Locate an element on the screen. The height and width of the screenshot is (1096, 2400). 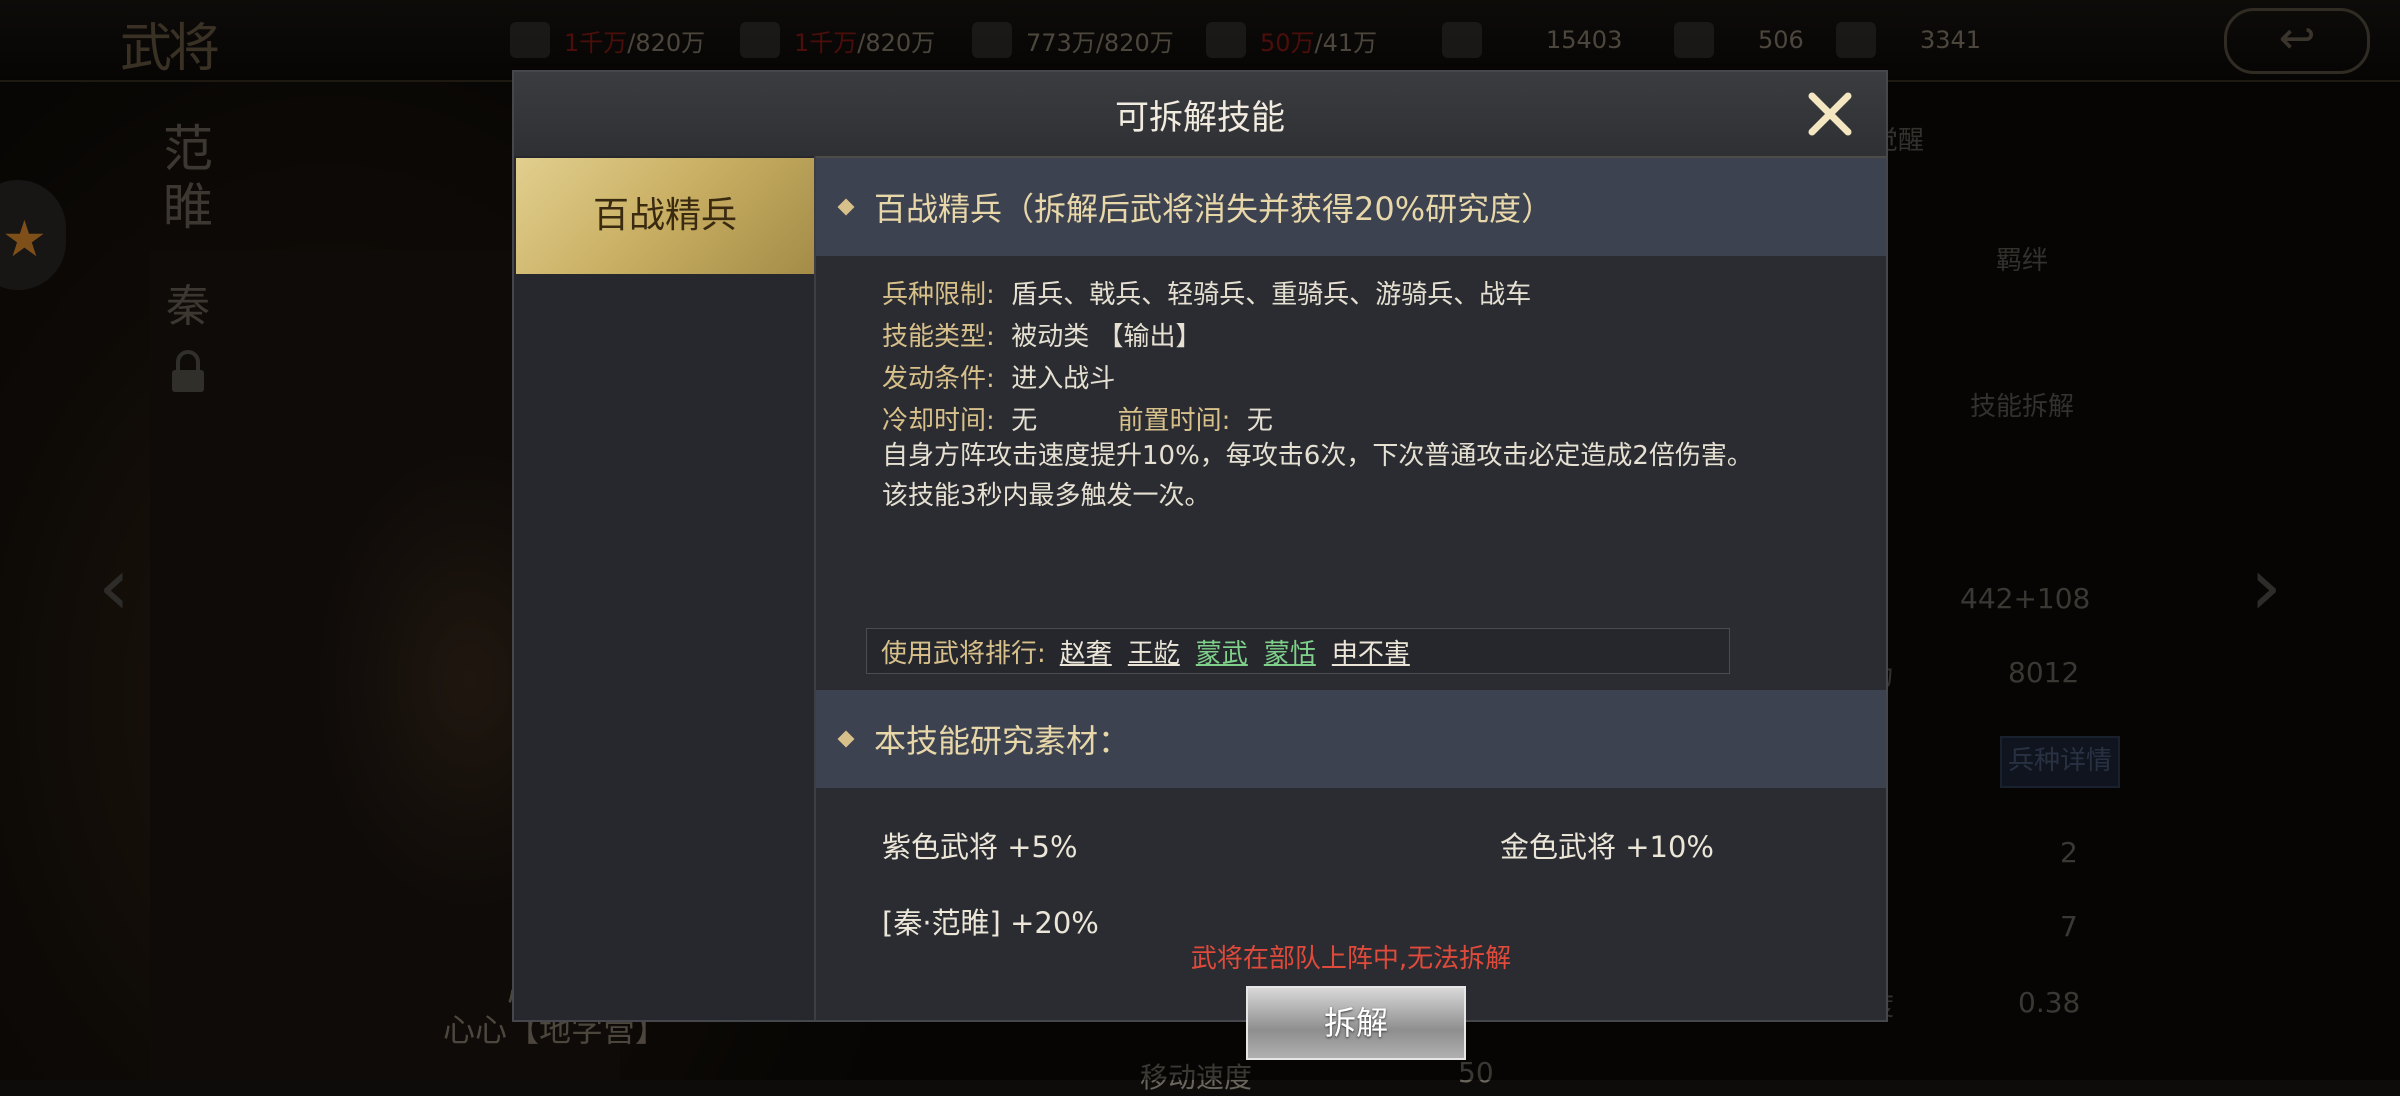
material-purple: 紫色武将 +5% is located at coordinates (980, 847).